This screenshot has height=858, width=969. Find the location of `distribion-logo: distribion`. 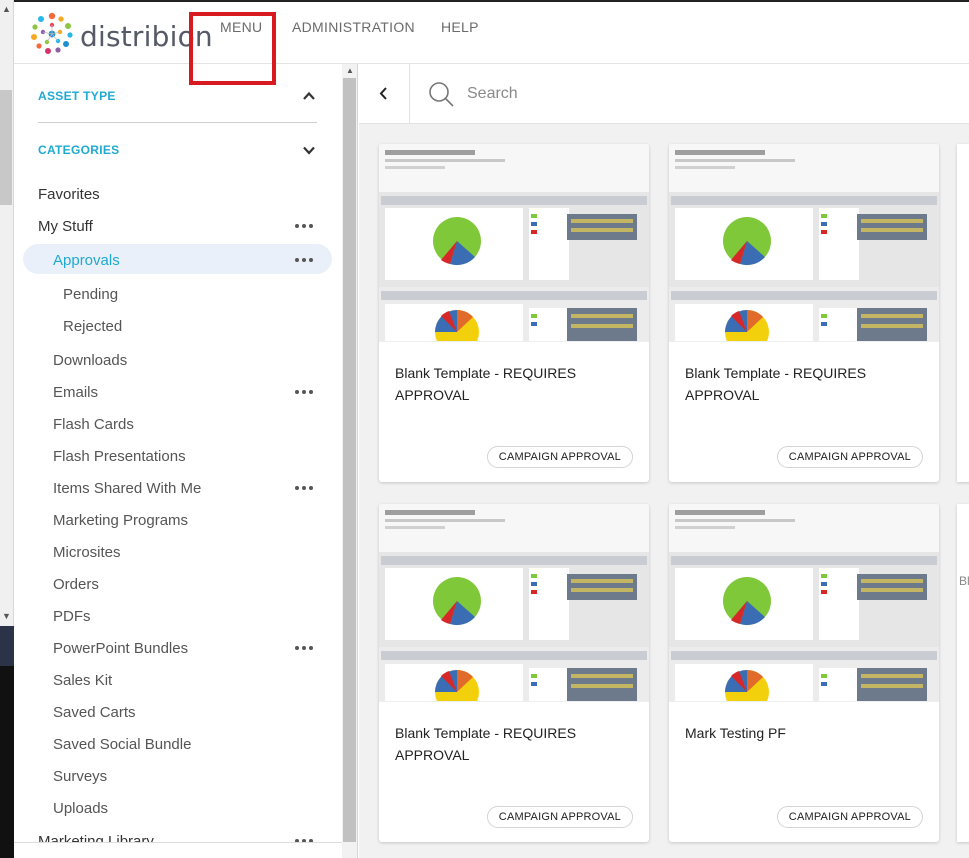

distribion-logo: distribion is located at coordinates (120, 34).